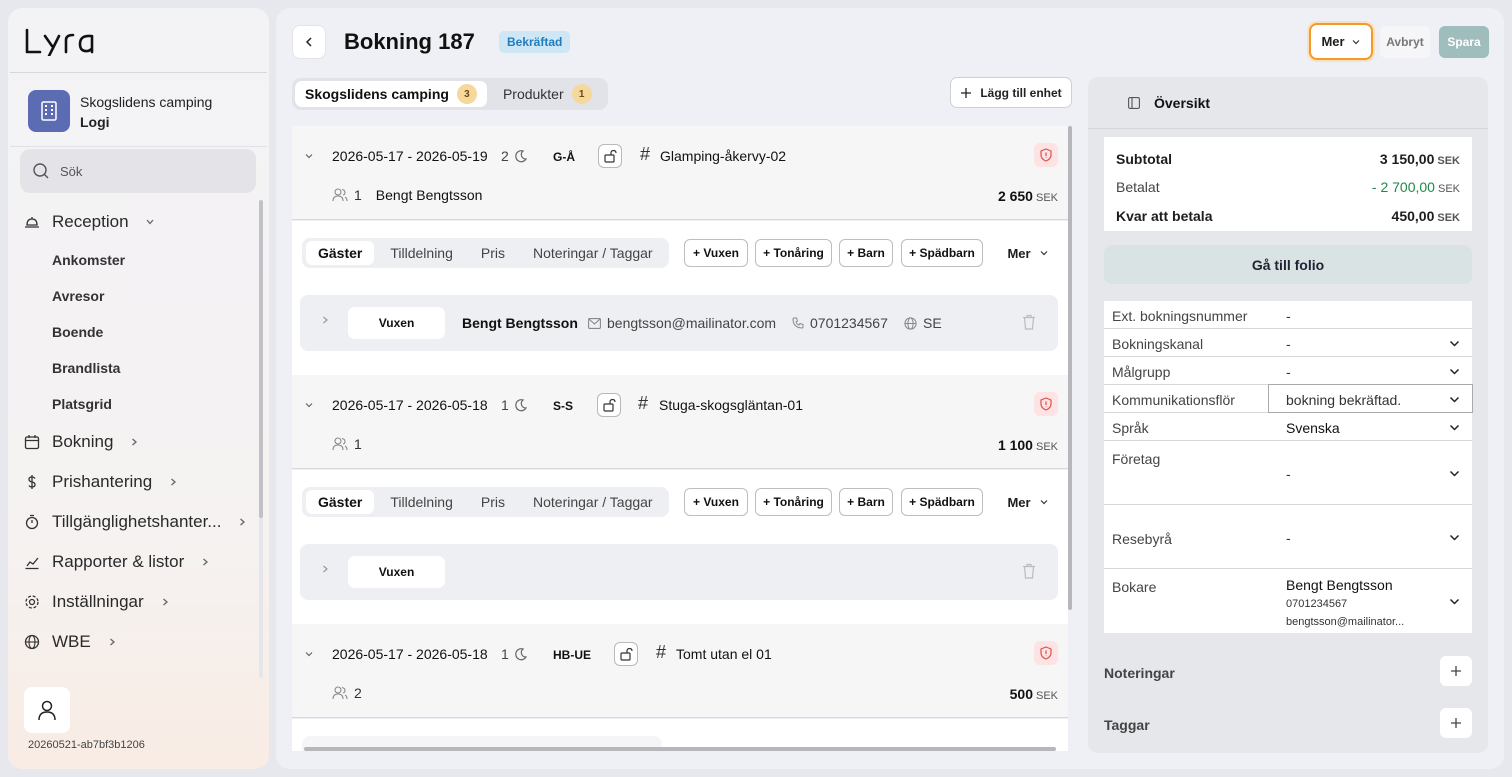 This screenshot has width=1512, height=777. What do you see at coordinates (340, 693) in the screenshot?
I see `users-icon` at bounding box center [340, 693].